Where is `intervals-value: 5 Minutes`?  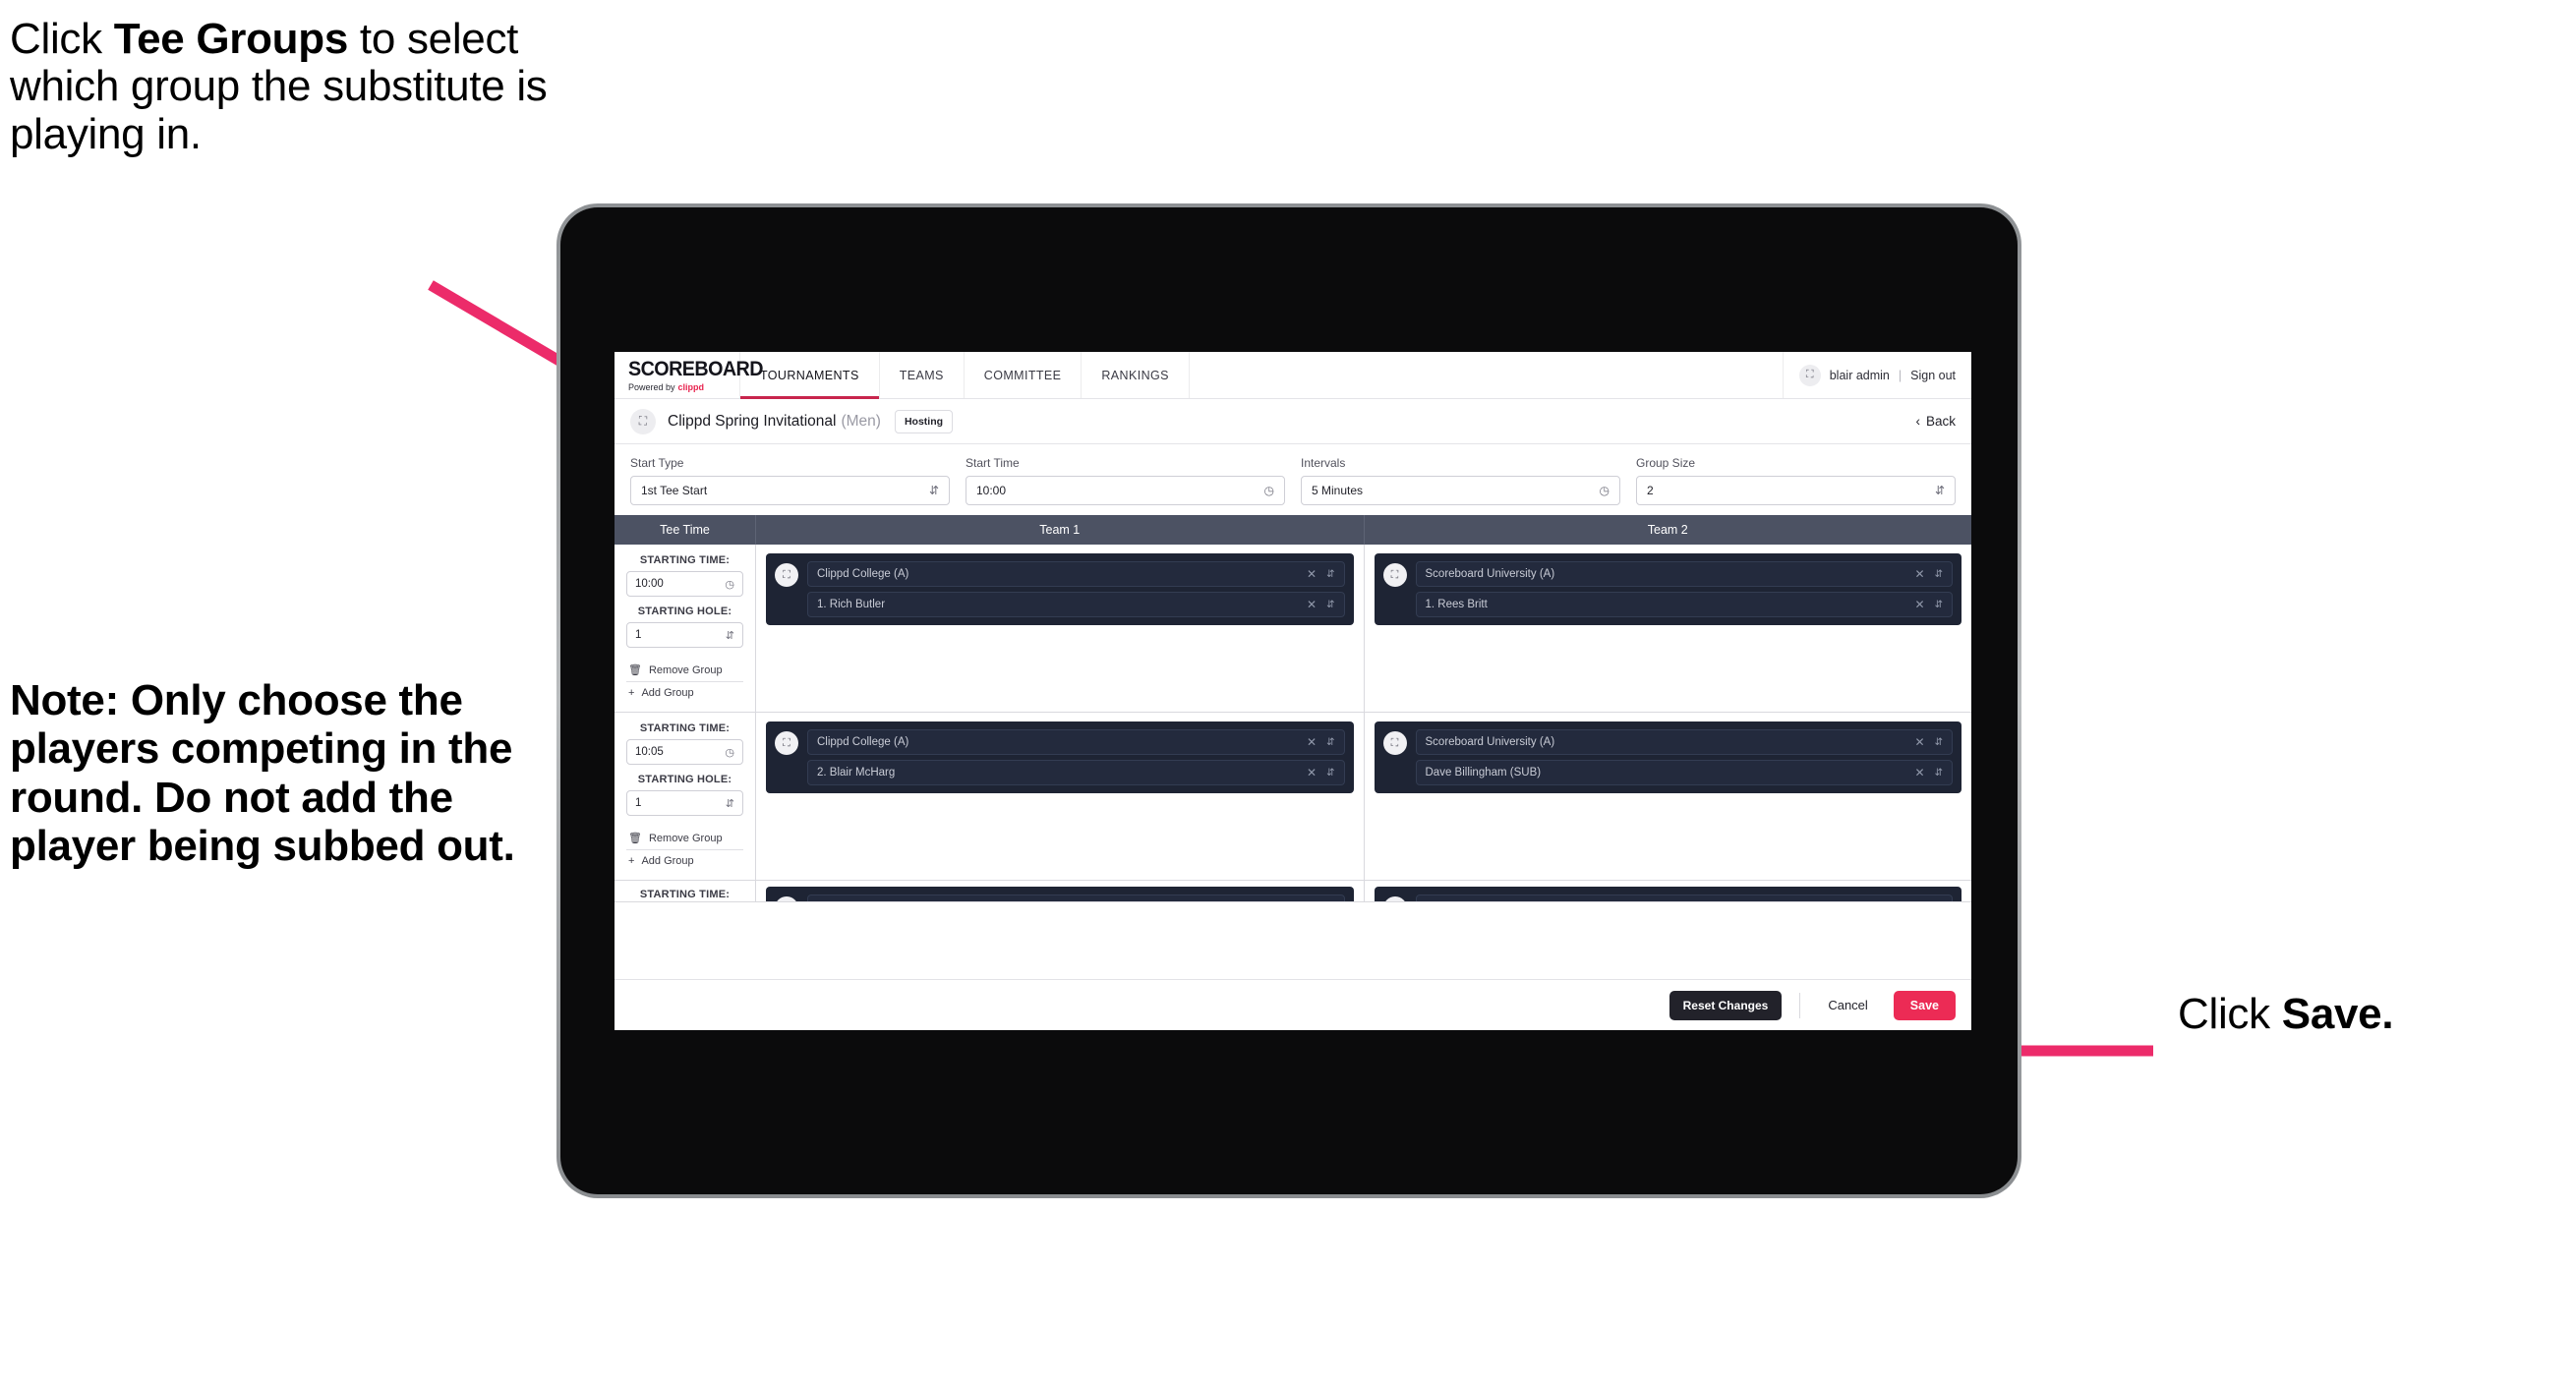
intervals-value: 5 Minutes is located at coordinates (1338, 490).